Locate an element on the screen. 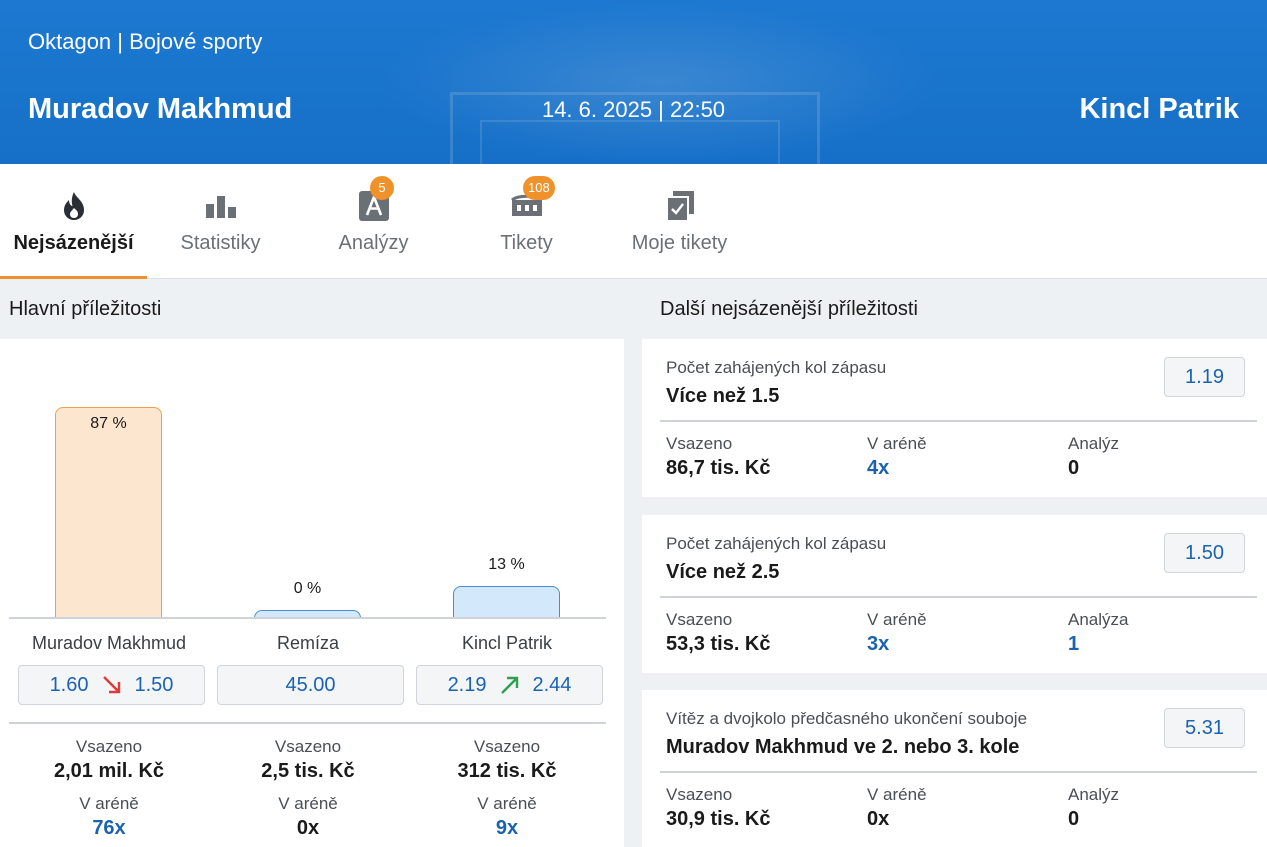 The width and height of the screenshot is (1267, 847). tab-label: Moje tikety is located at coordinates (679, 243).